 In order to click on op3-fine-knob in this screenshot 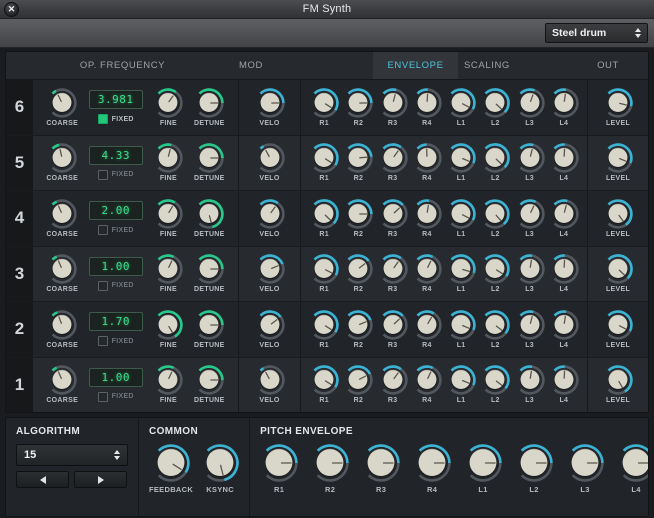, I will do `click(168, 269)`.